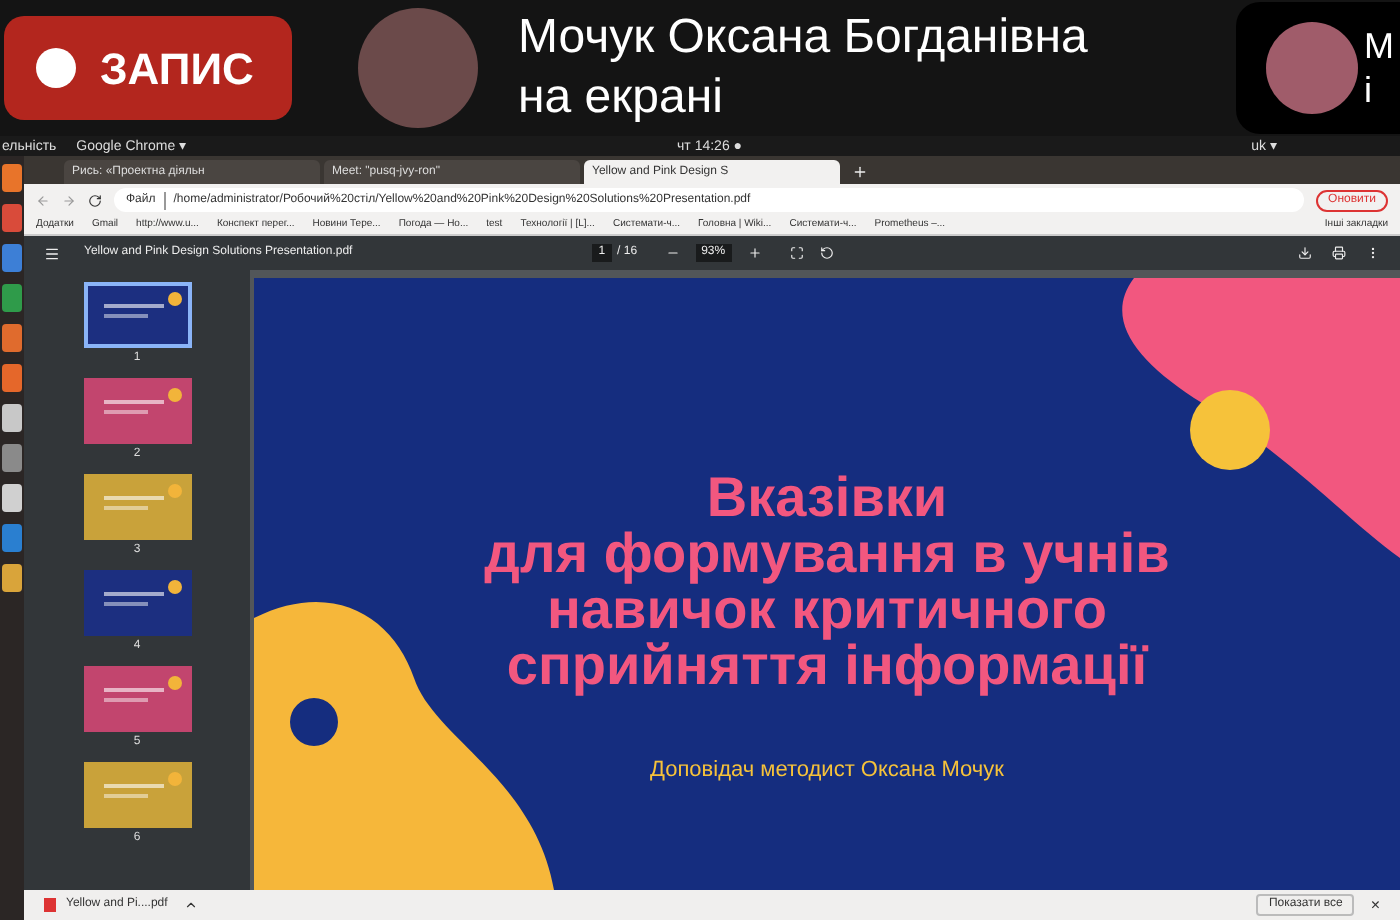 The width and height of the screenshot is (1400, 920). Describe the element at coordinates (43, 200) in the screenshot. I see `back-icon` at that location.